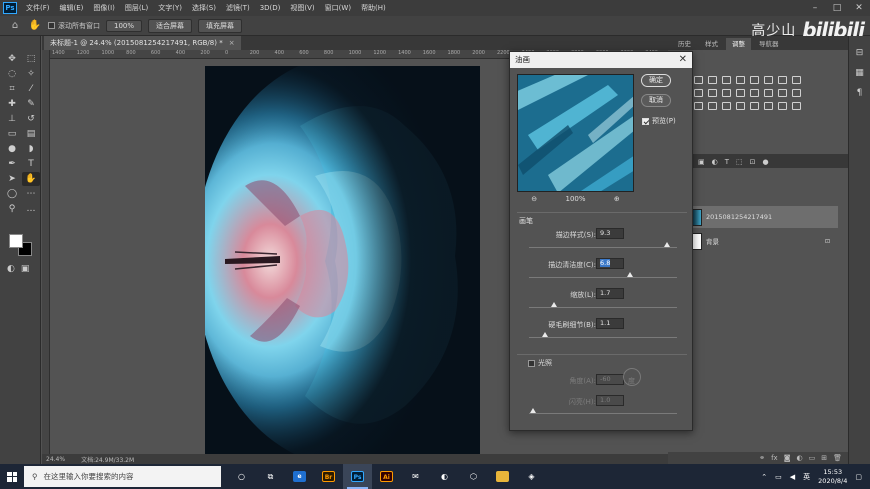 Image resolution: width=870 pixels, height=489 pixels. What do you see at coordinates (241, 476) in the screenshot?
I see `cortana-icon: ○` at bounding box center [241, 476].